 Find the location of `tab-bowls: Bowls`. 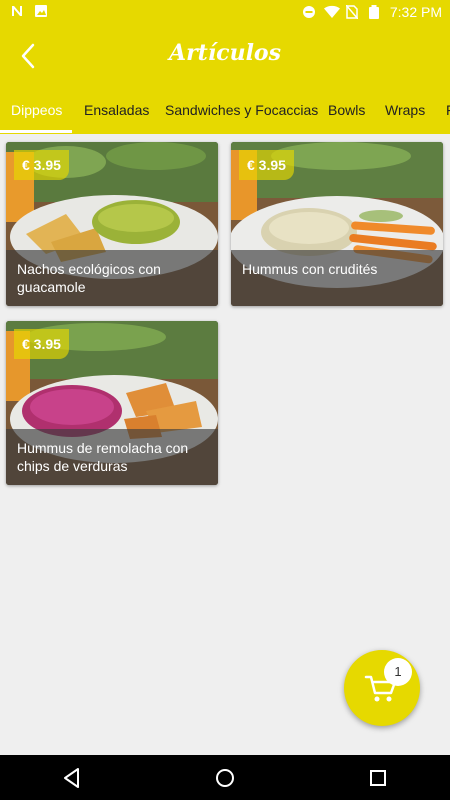

tab-bowls: Bowls is located at coordinates (346, 110).